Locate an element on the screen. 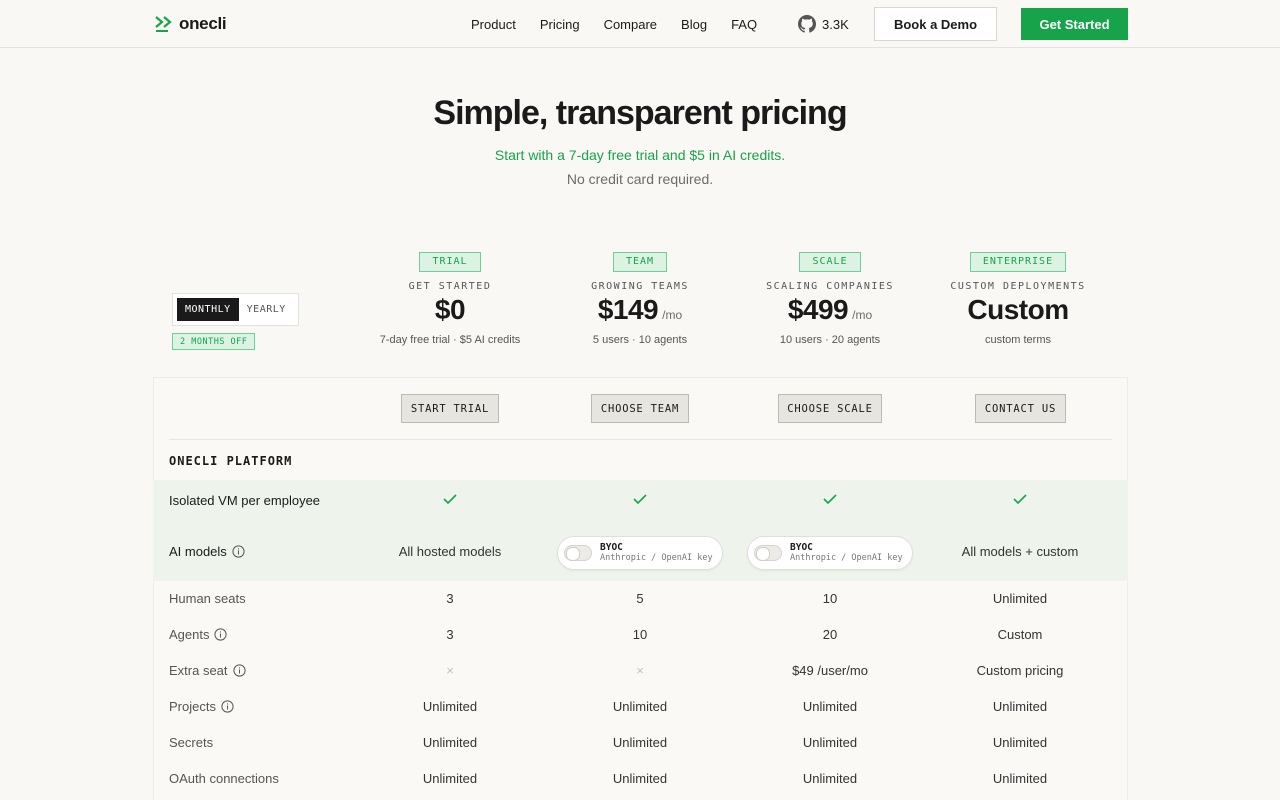 This screenshot has width=1280, height=800. github-stars: 3.3K is located at coordinates (835, 24).